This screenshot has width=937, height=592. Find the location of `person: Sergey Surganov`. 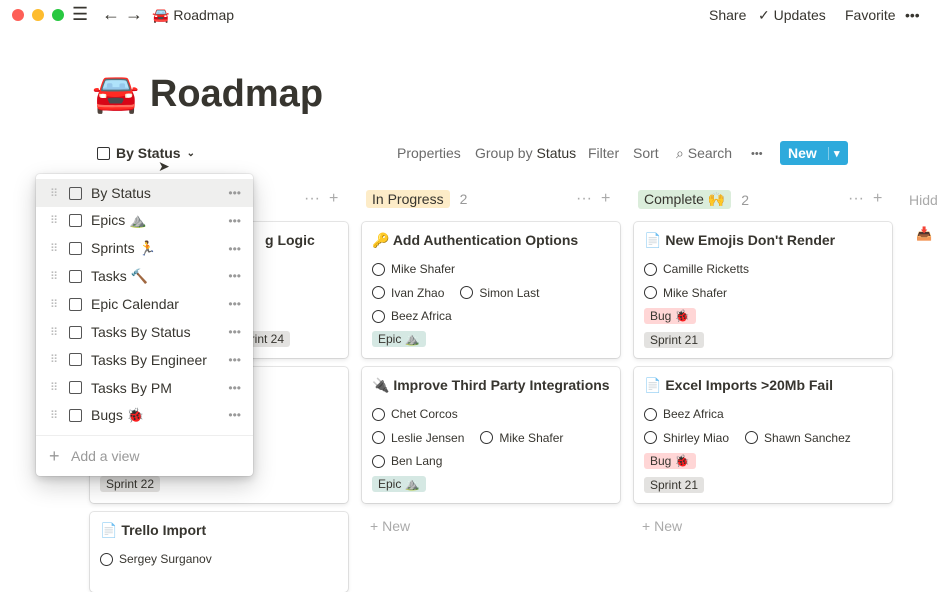

person: Sergey Surganov is located at coordinates (156, 559).